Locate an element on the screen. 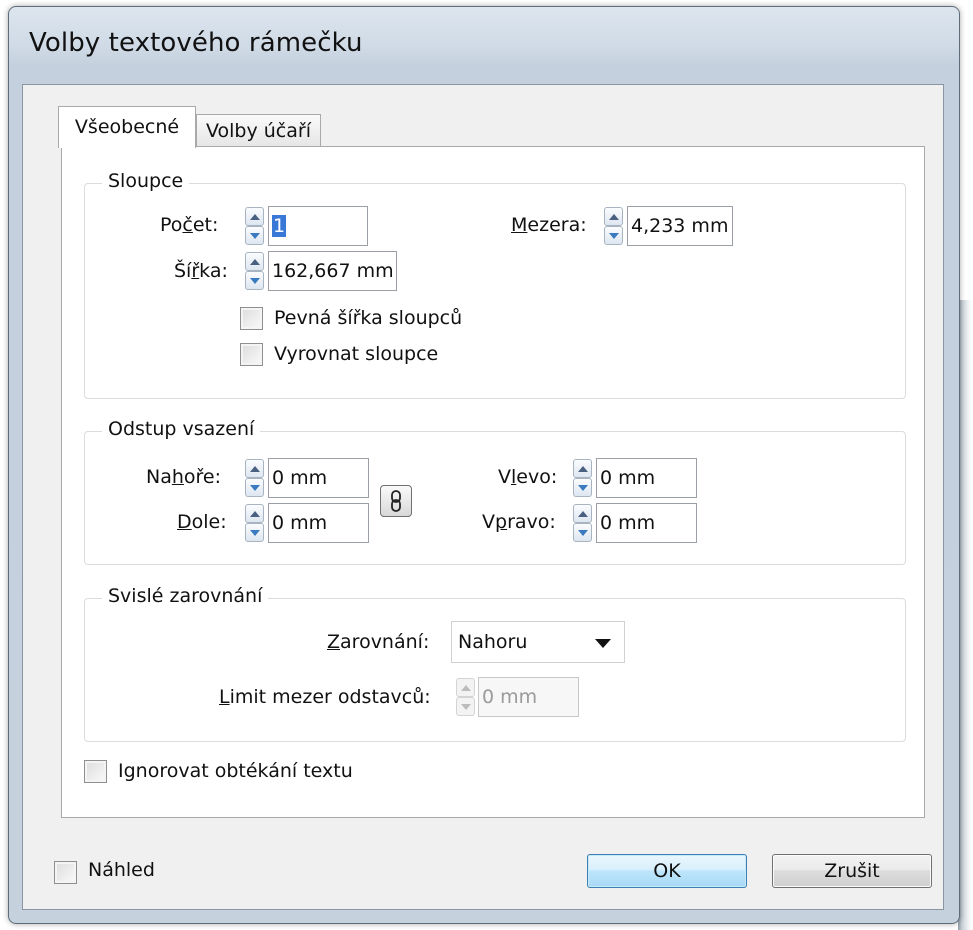 This screenshot has width=973, height=930. fixed-width-label: Pevná šířka sloupců is located at coordinates (368, 318).